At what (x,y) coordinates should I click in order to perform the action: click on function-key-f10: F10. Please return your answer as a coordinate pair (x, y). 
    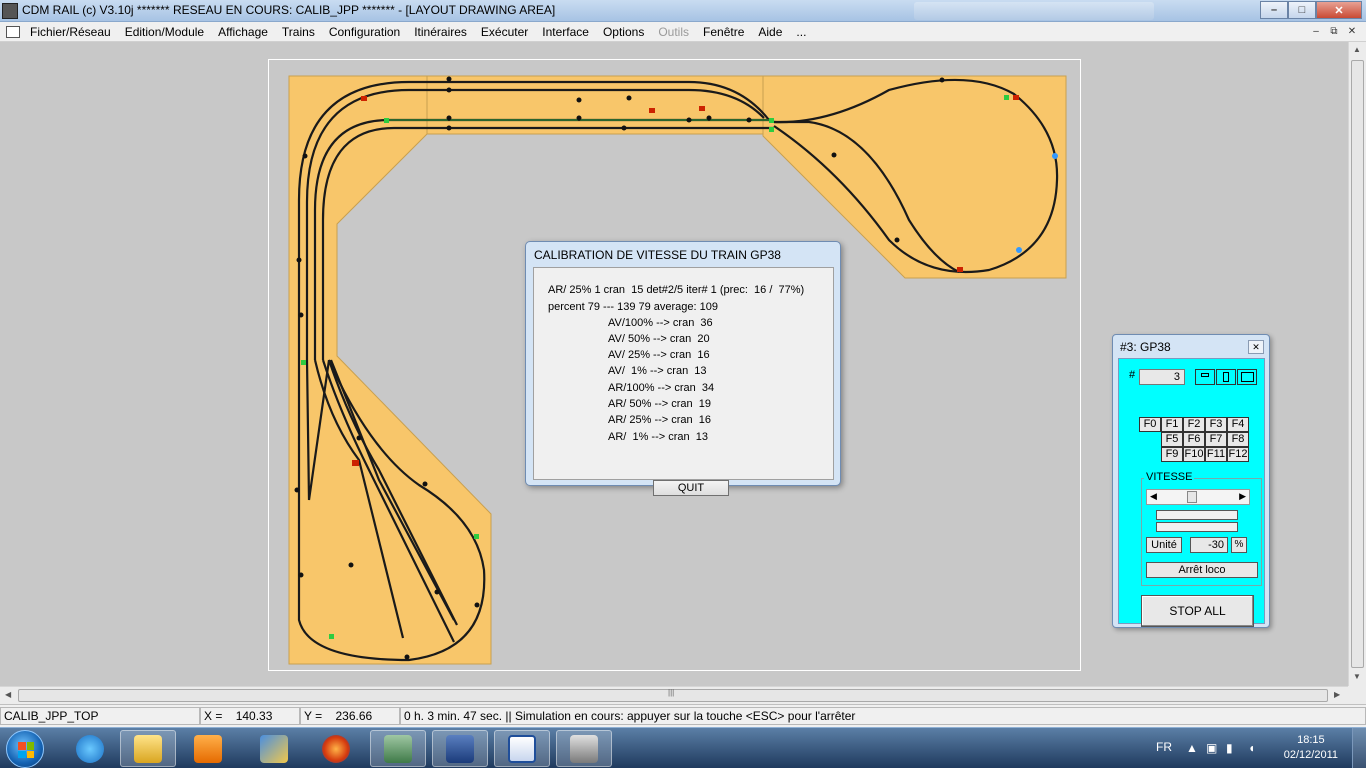
    Looking at the image, I should click on (1194, 454).